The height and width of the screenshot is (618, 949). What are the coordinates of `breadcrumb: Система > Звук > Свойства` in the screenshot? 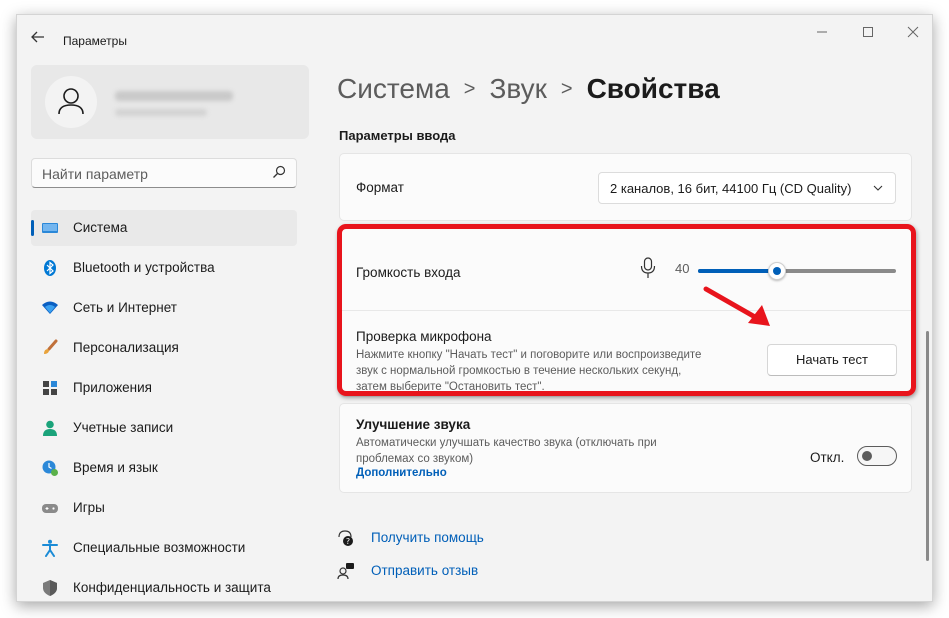 It's located at (528, 89).